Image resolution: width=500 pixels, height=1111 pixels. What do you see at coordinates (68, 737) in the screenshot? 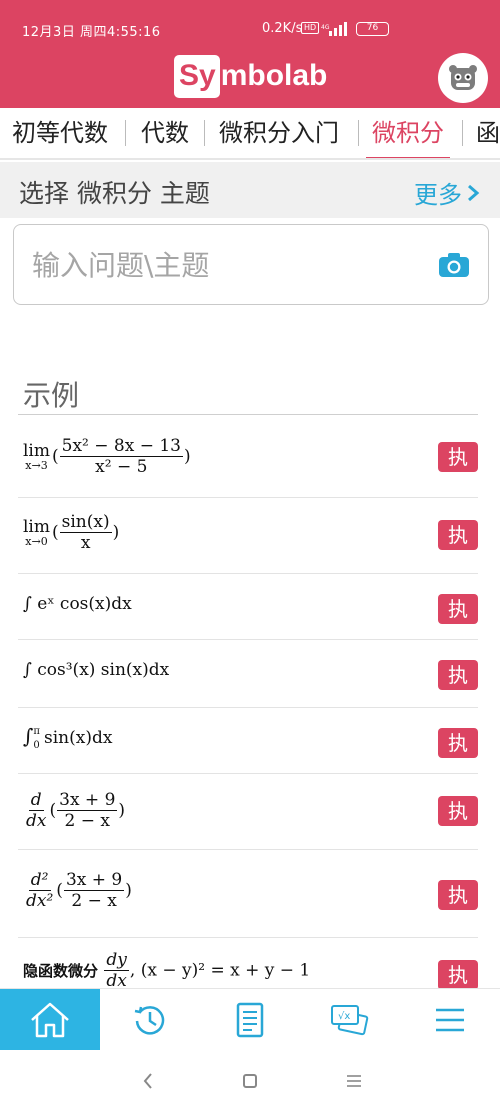
I see `example-expression: ∫ π 0 sin(x)dx` at bounding box center [68, 737].